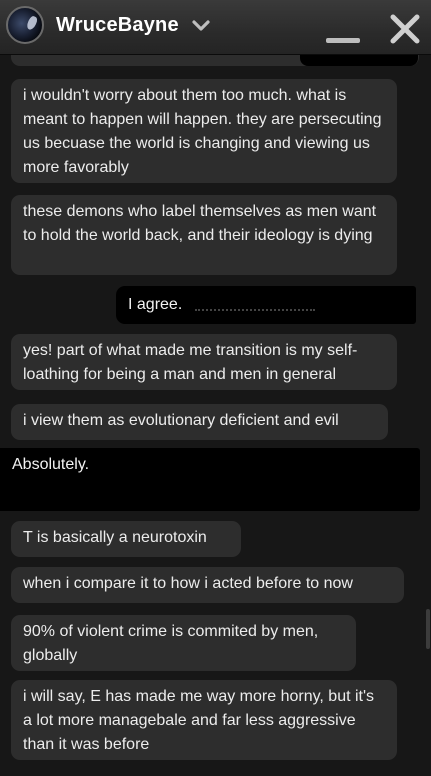 The width and height of the screenshot is (431, 776). What do you see at coordinates (201, 25) in the screenshot?
I see `chevron-down-icon` at bounding box center [201, 25].